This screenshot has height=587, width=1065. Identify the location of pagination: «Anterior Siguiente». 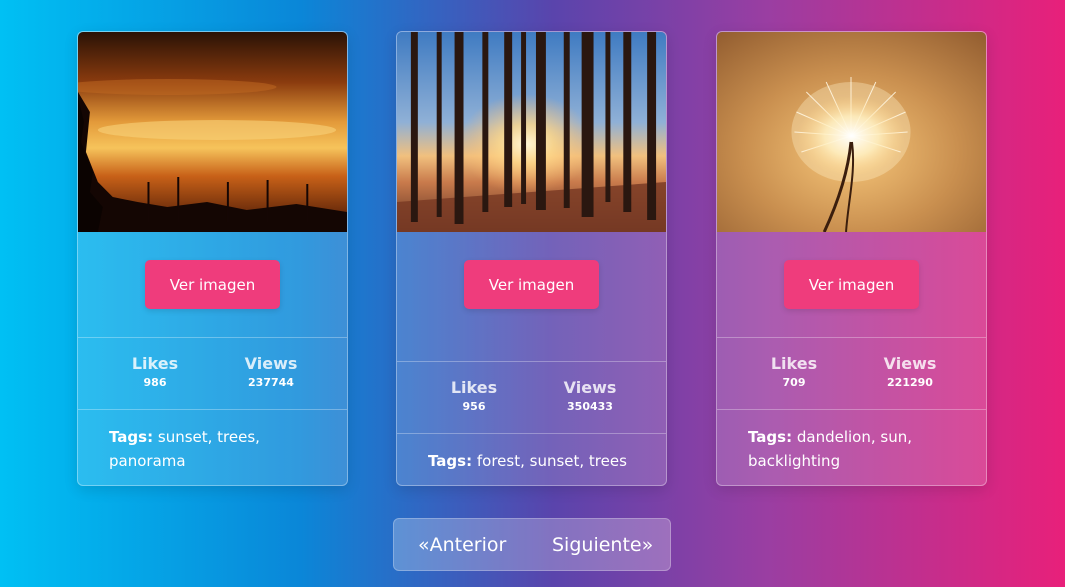
(532, 544).